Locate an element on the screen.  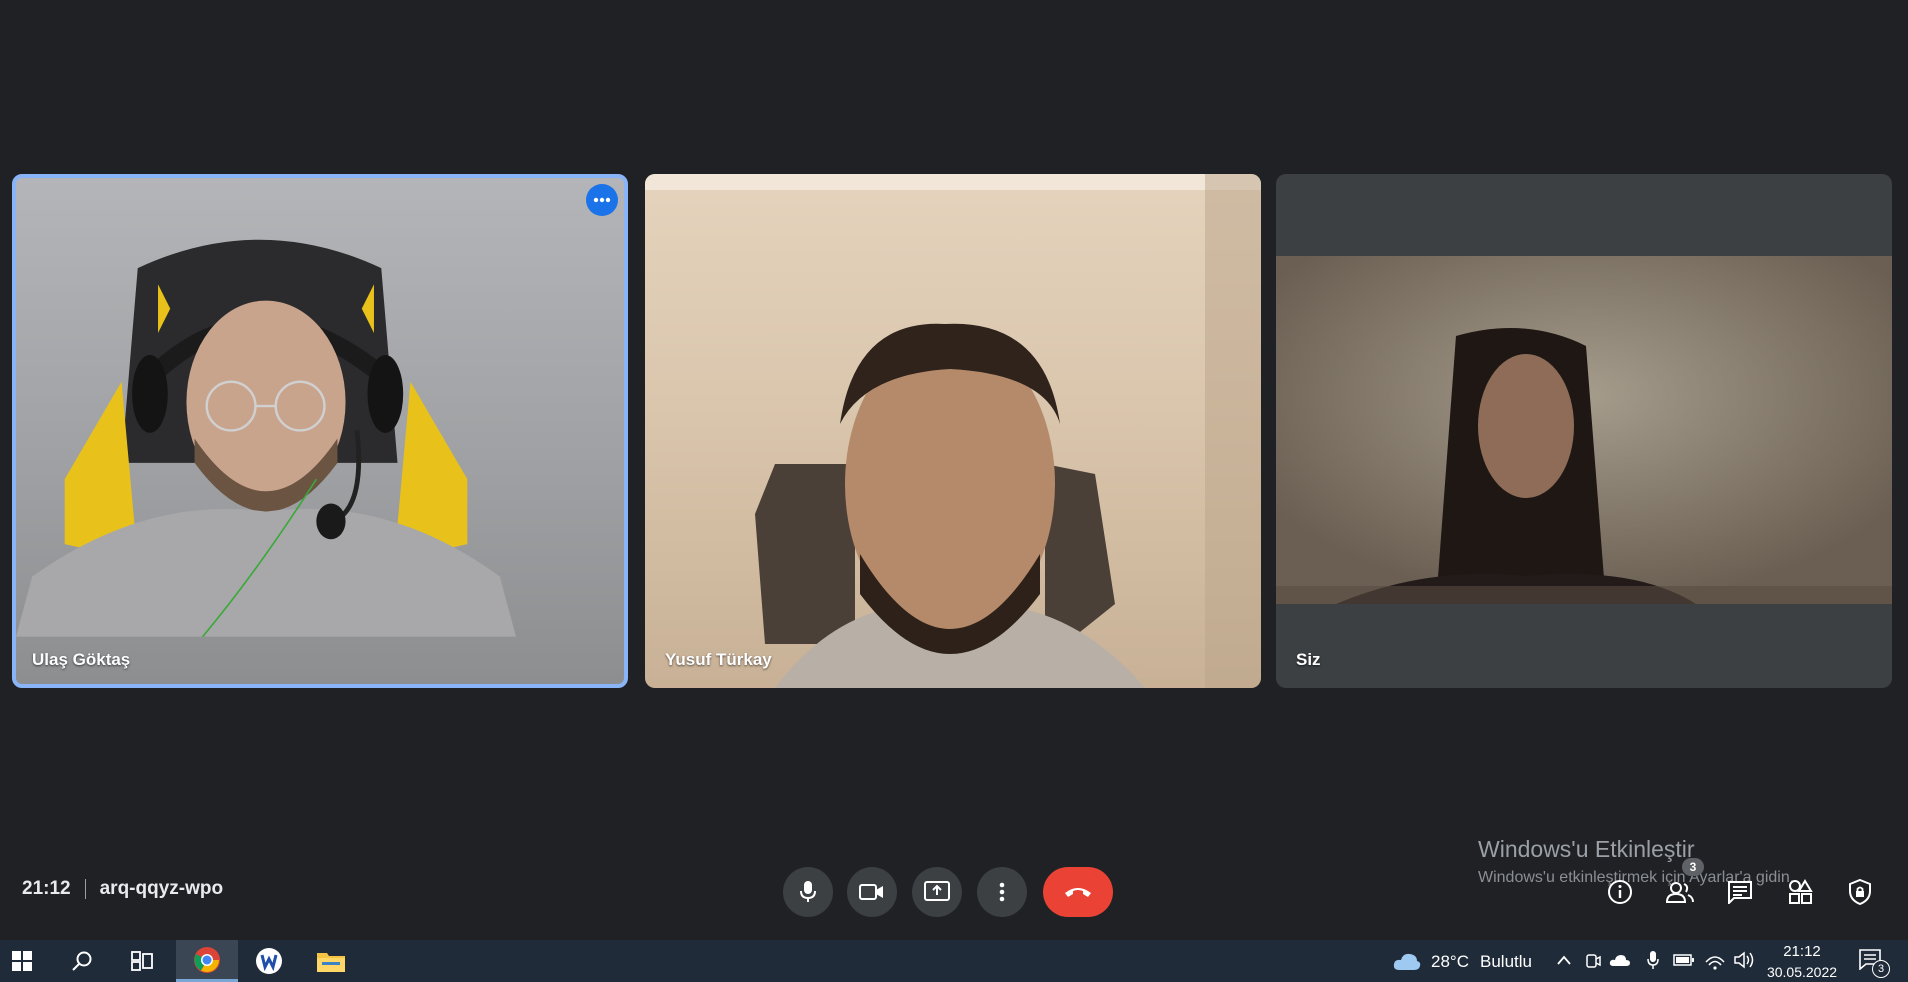
meet-tray-icon is located at coordinates (1593, 961).